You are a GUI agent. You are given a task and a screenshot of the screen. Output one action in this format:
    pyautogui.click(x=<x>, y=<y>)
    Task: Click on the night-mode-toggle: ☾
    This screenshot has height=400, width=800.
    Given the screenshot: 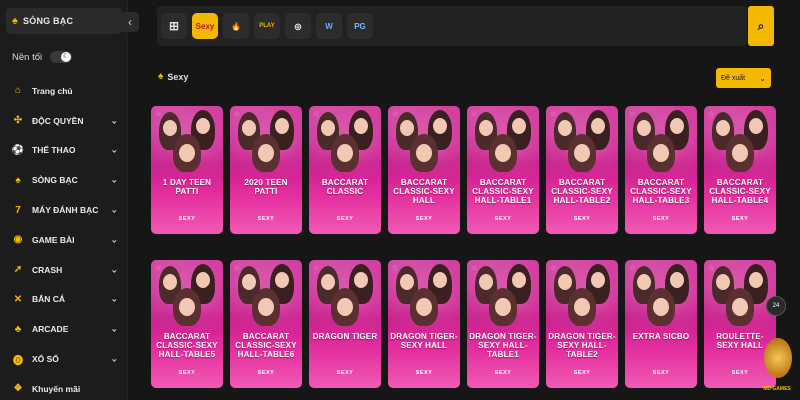 What is the action you would take?
    pyautogui.click(x=61, y=57)
    